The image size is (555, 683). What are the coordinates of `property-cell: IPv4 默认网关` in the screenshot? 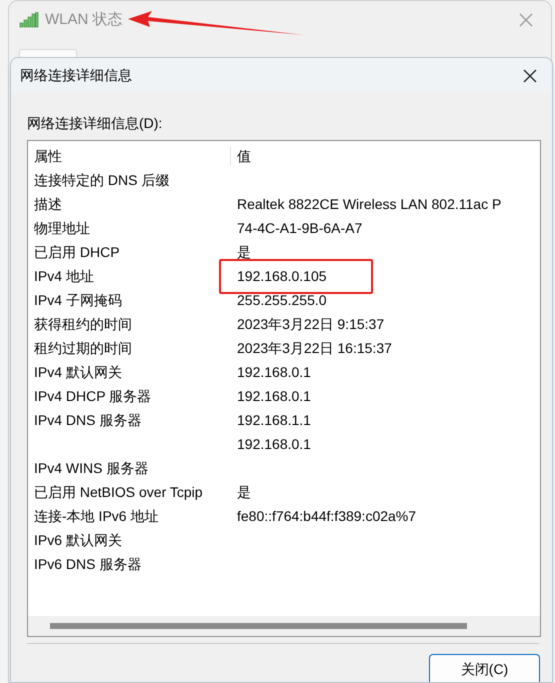 It's located at (78, 372).